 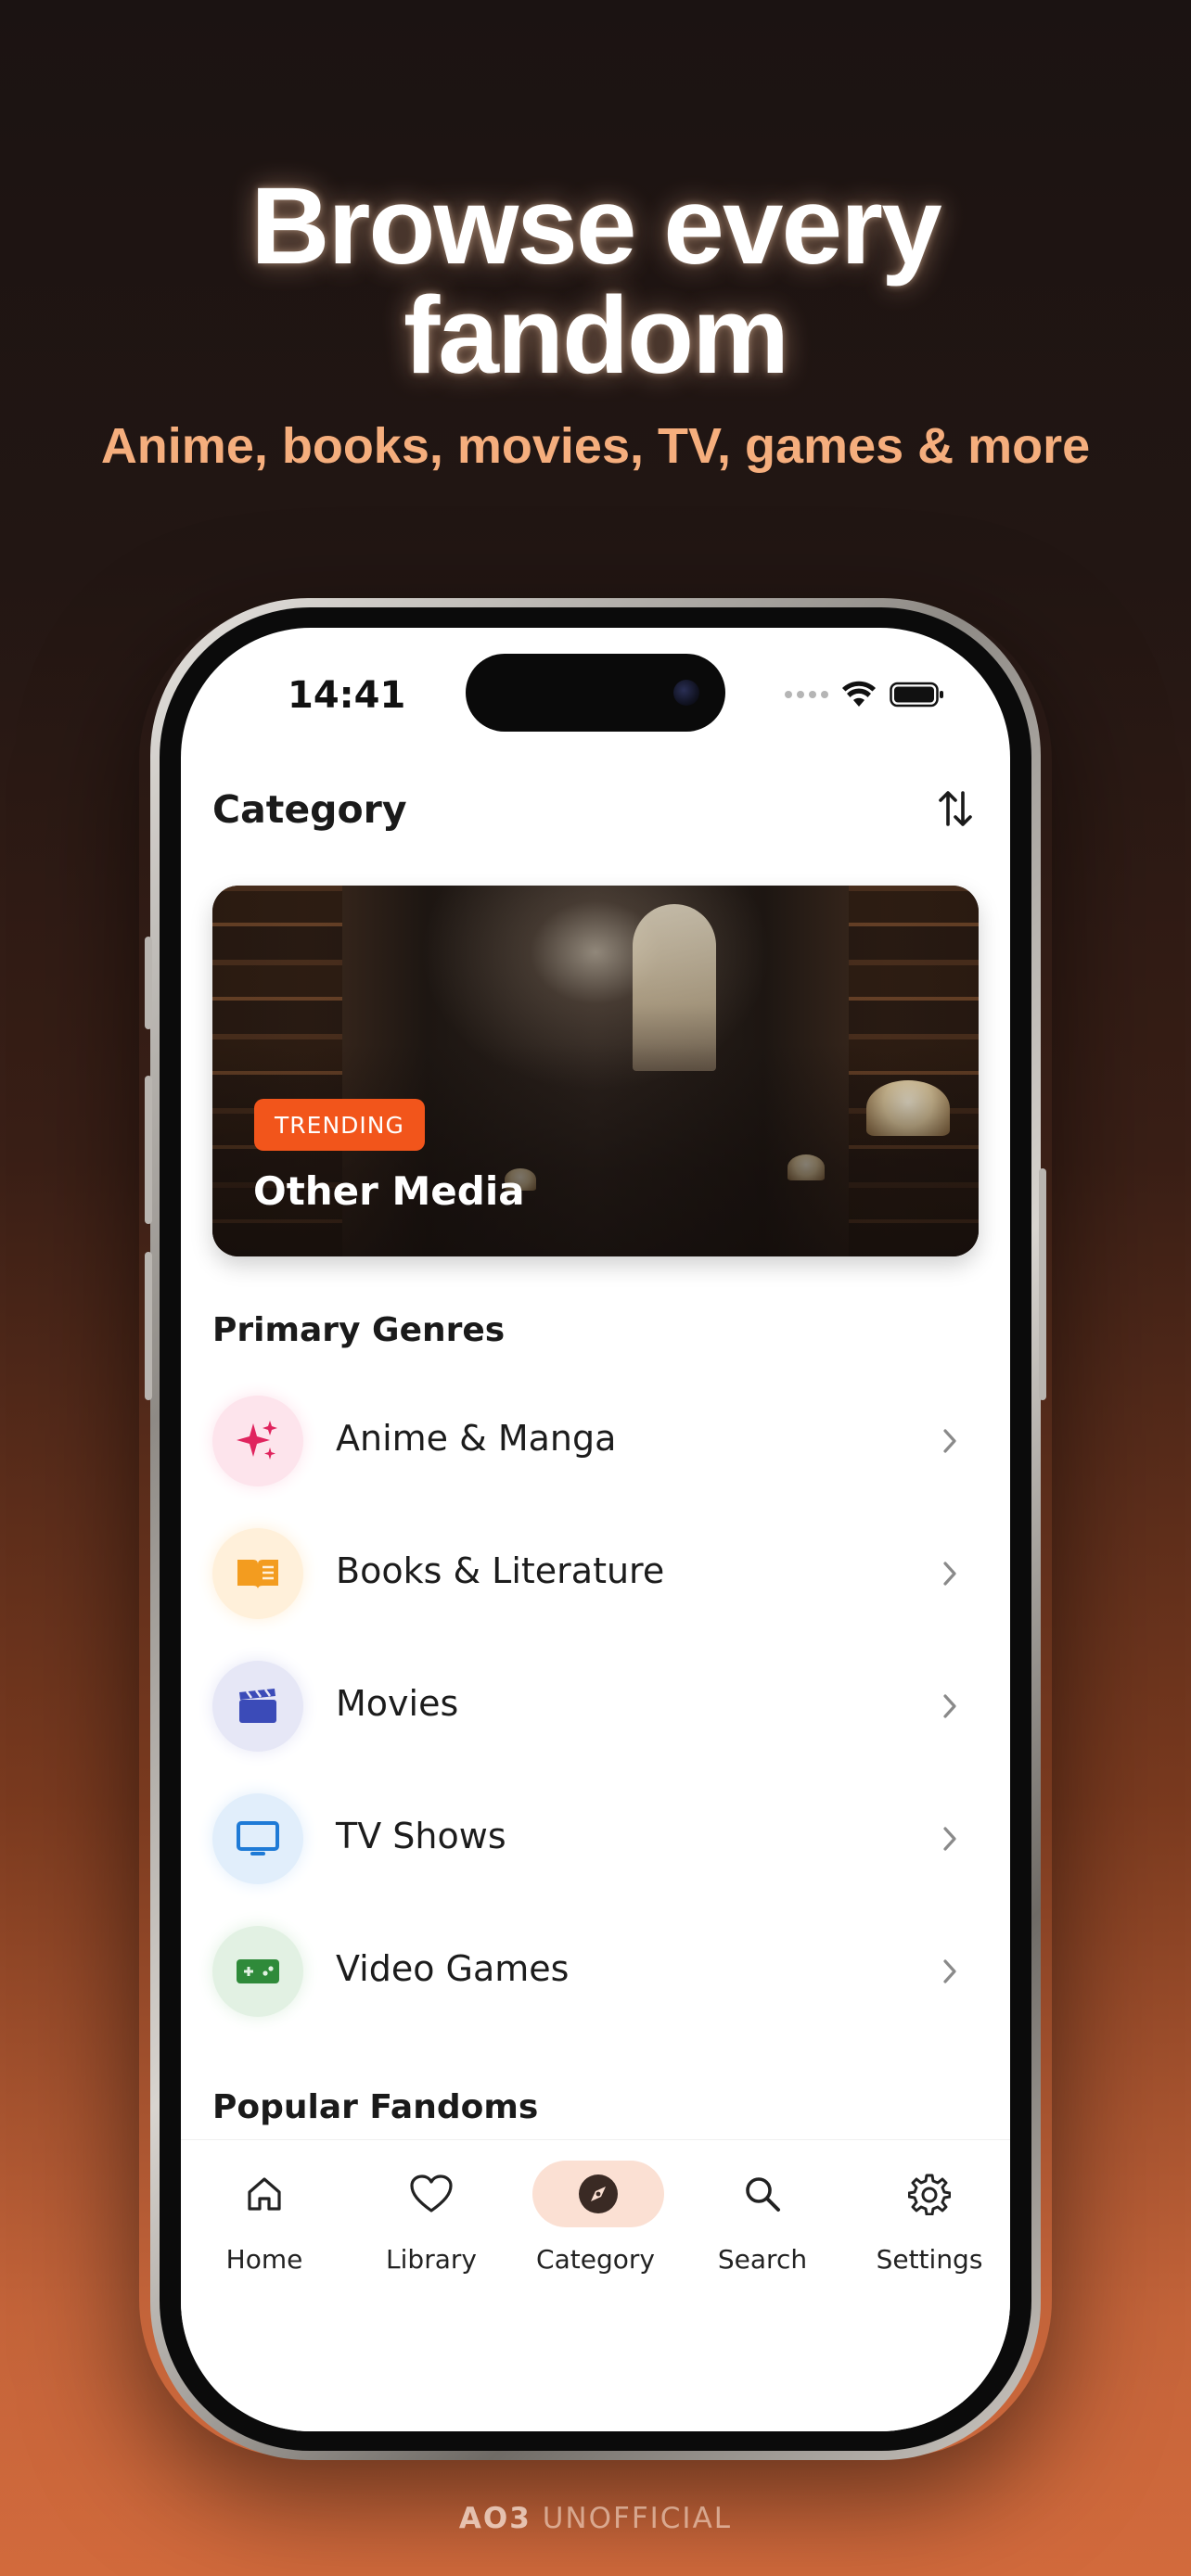 I want to click on dynamic-island, so click(x=595, y=693).